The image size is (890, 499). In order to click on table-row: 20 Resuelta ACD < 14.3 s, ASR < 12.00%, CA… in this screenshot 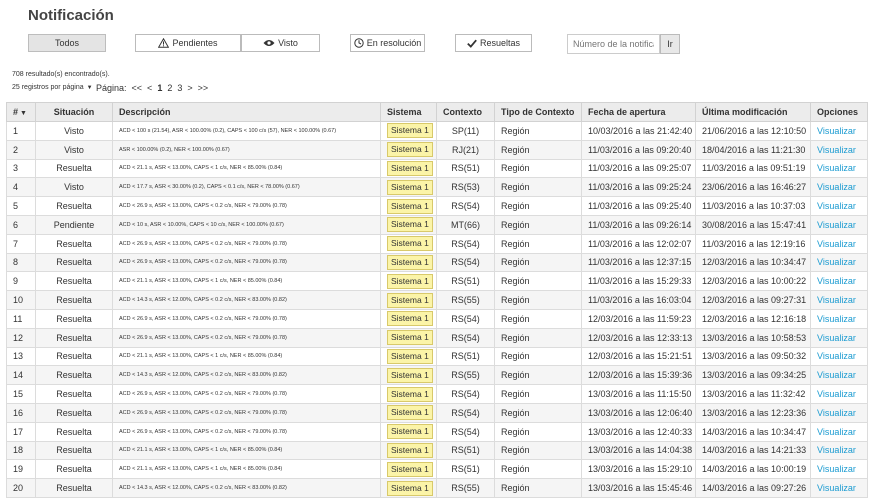, I will do `click(437, 488)`.